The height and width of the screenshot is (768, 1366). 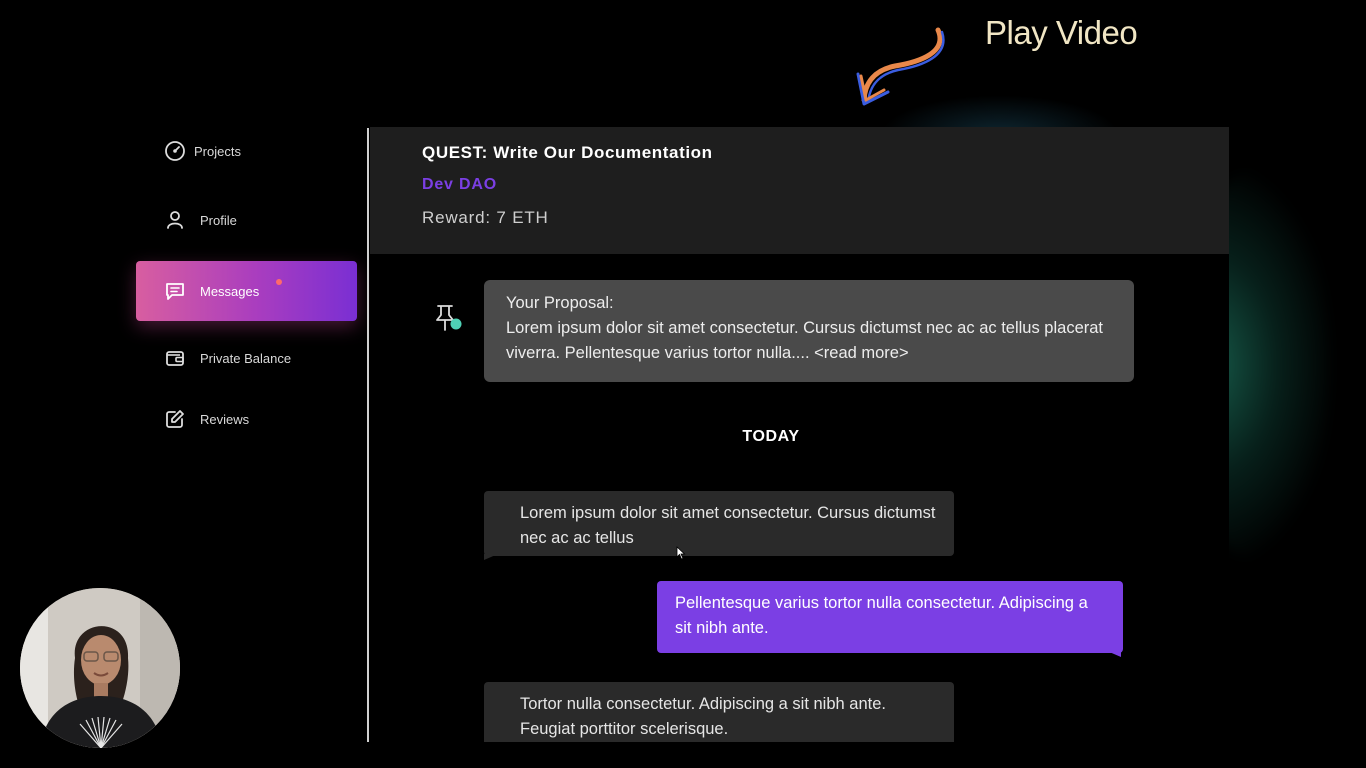 What do you see at coordinates (1061, 32) in the screenshot?
I see `play-video-label: Play Video` at bounding box center [1061, 32].